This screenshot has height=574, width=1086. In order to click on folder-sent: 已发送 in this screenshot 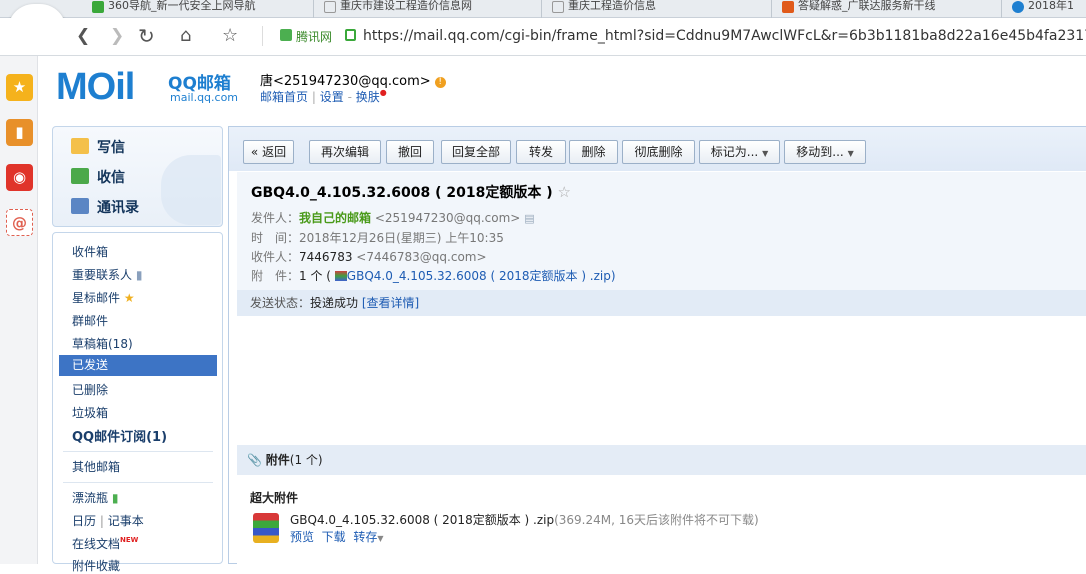, I will do `click(138, 365)`.